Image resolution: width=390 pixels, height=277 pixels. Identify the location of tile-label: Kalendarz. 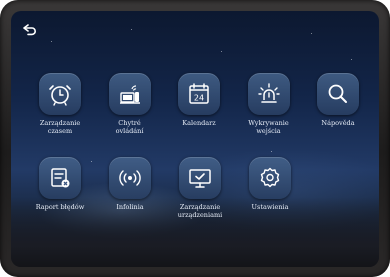
(199, 123).